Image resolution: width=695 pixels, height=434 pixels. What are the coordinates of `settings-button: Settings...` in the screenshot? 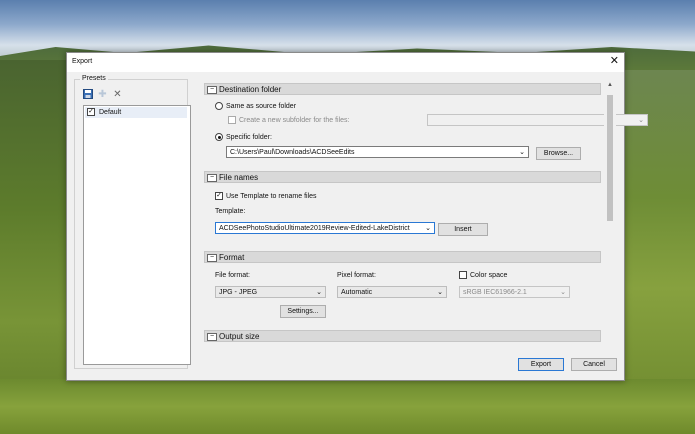 It's located at (303, 311).